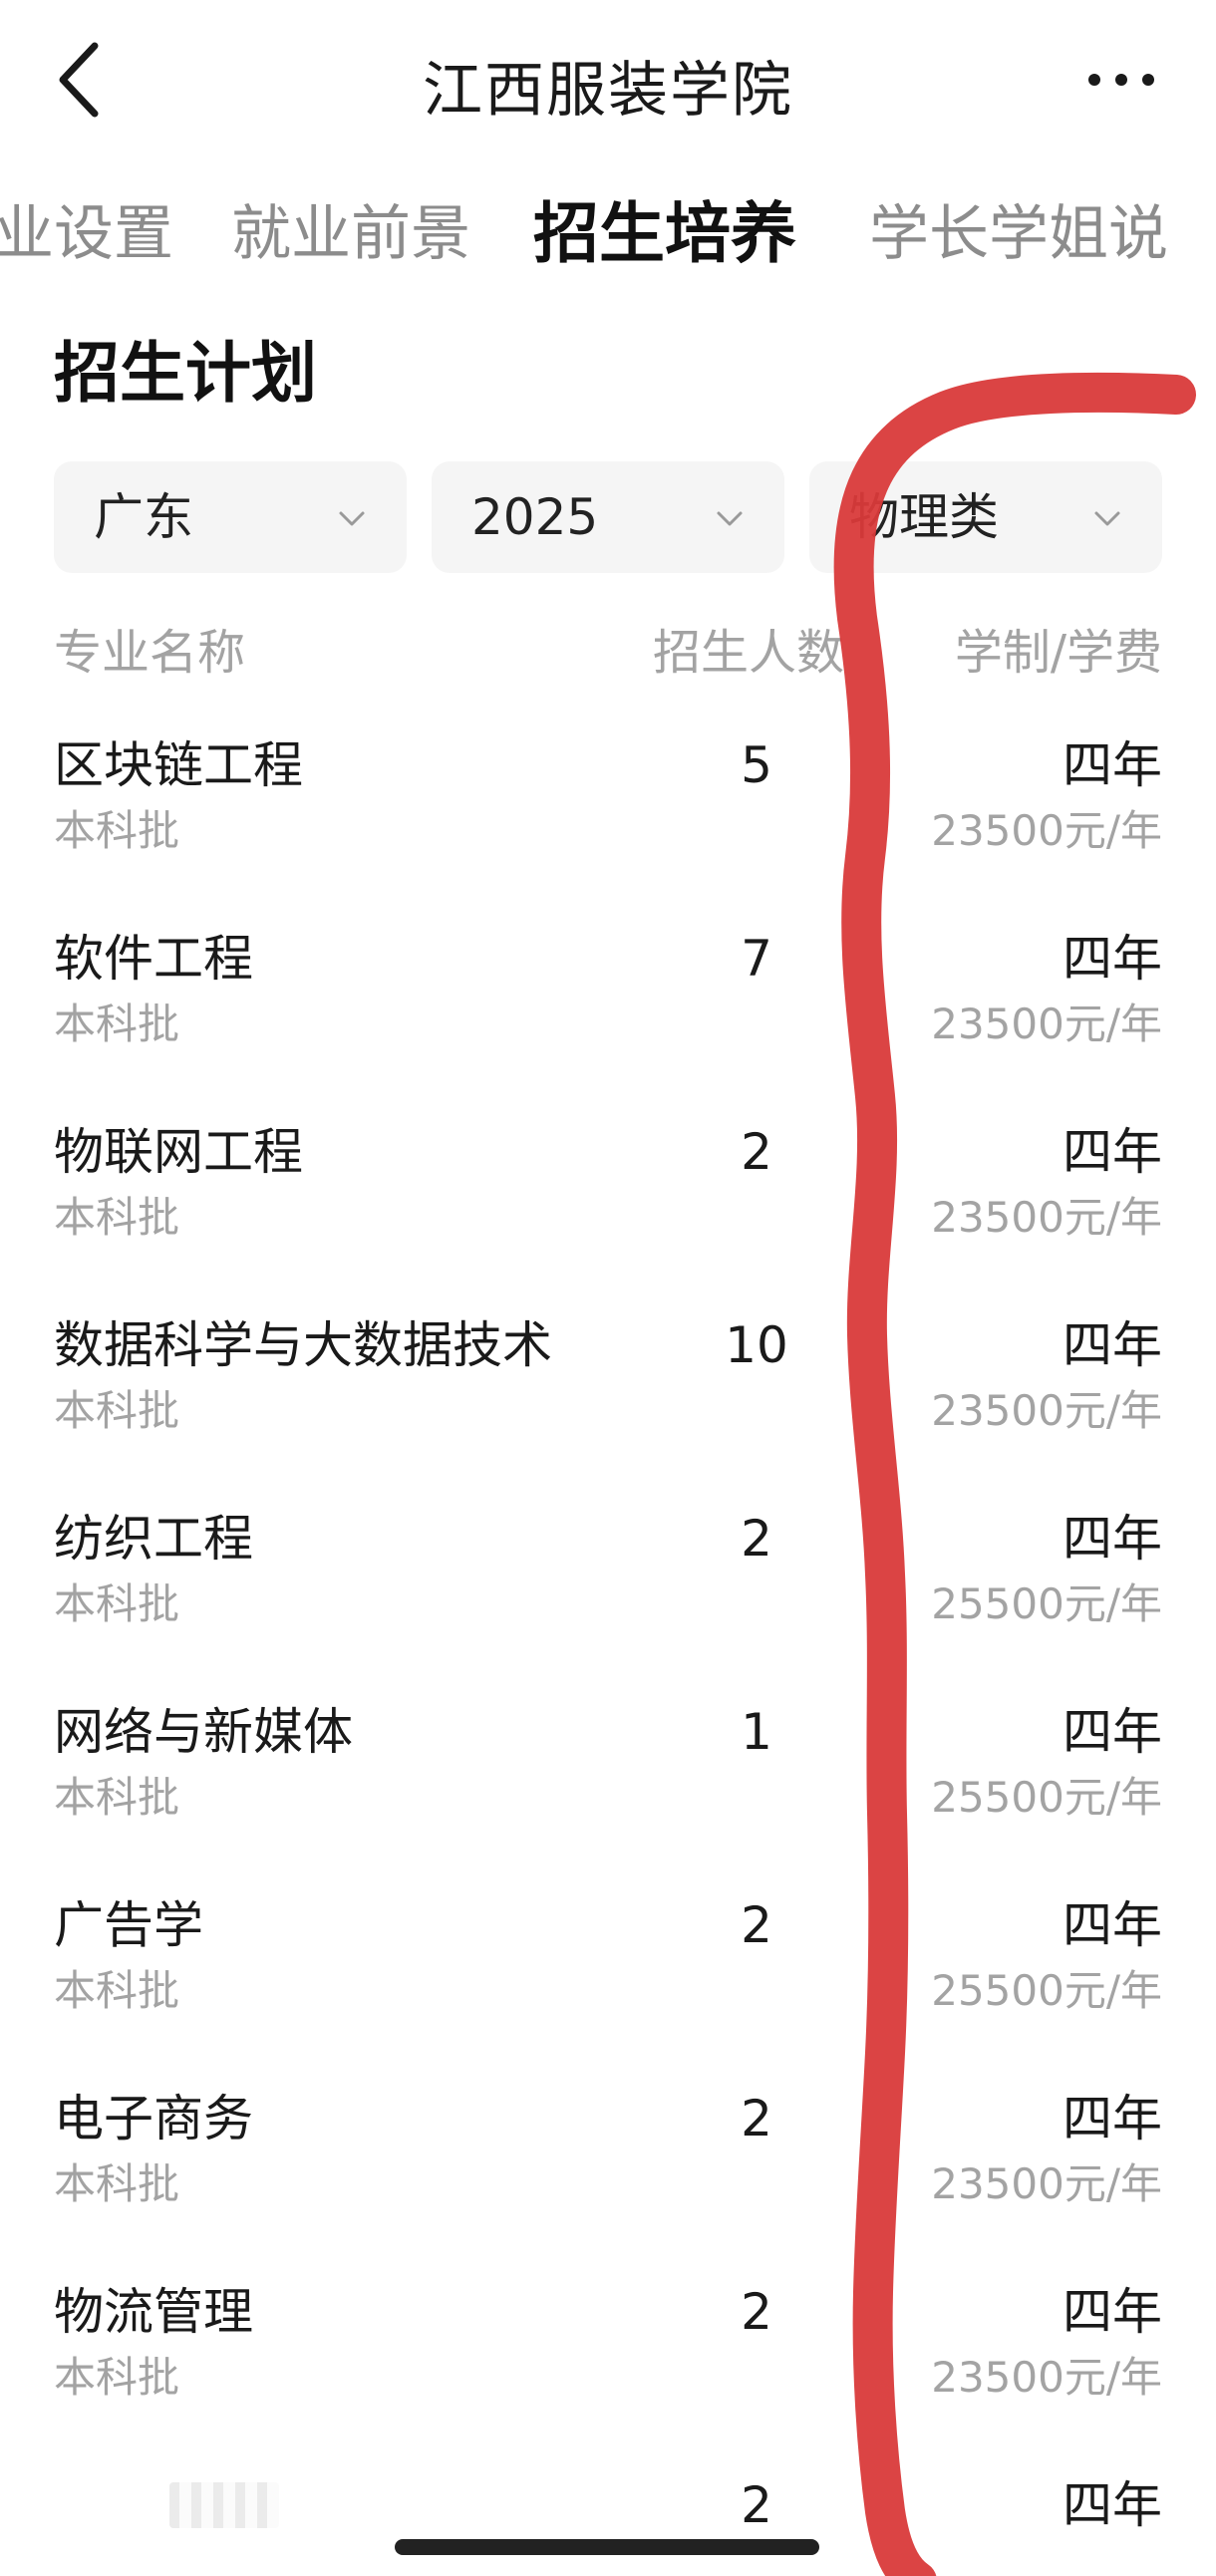 Image resolution: width=1216 pixels, height=2576 pixels. I want to click on more-button, so click(1121, 80).